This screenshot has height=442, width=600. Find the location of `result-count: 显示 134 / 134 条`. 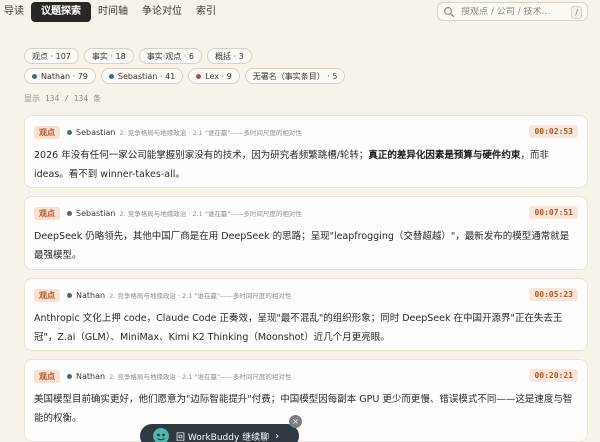

result-count: 显示 134 / 134 条 is located at coordinates (62, 98).